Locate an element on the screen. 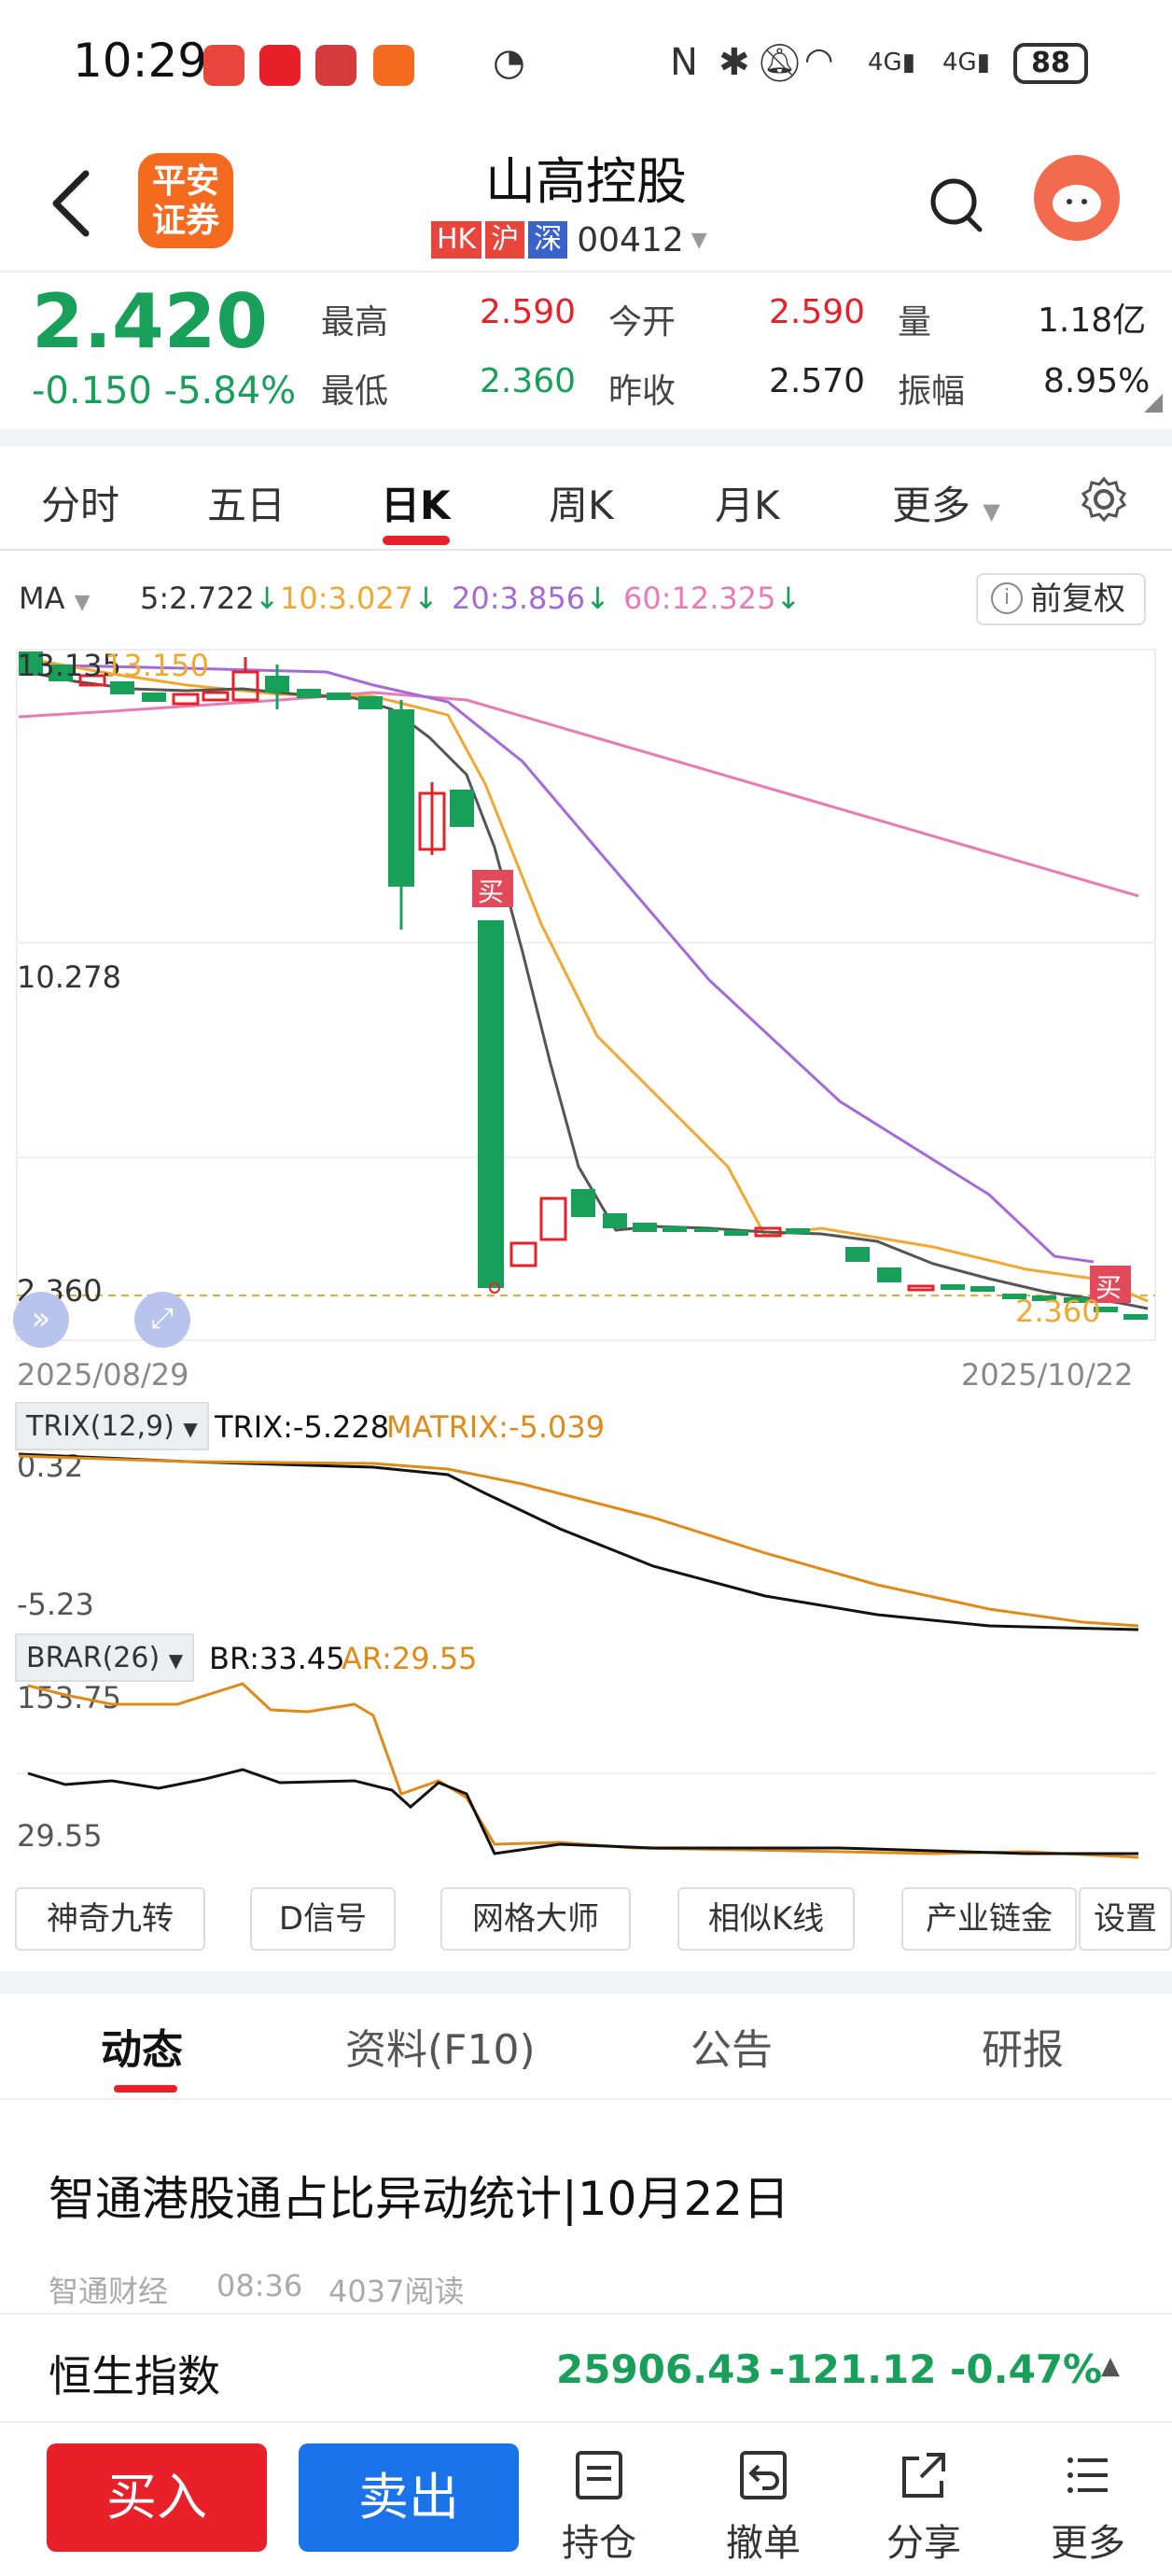 The height and width of the screenshot is (2576, 1172). tag-hk: HK is located at coordinates (456, 240).